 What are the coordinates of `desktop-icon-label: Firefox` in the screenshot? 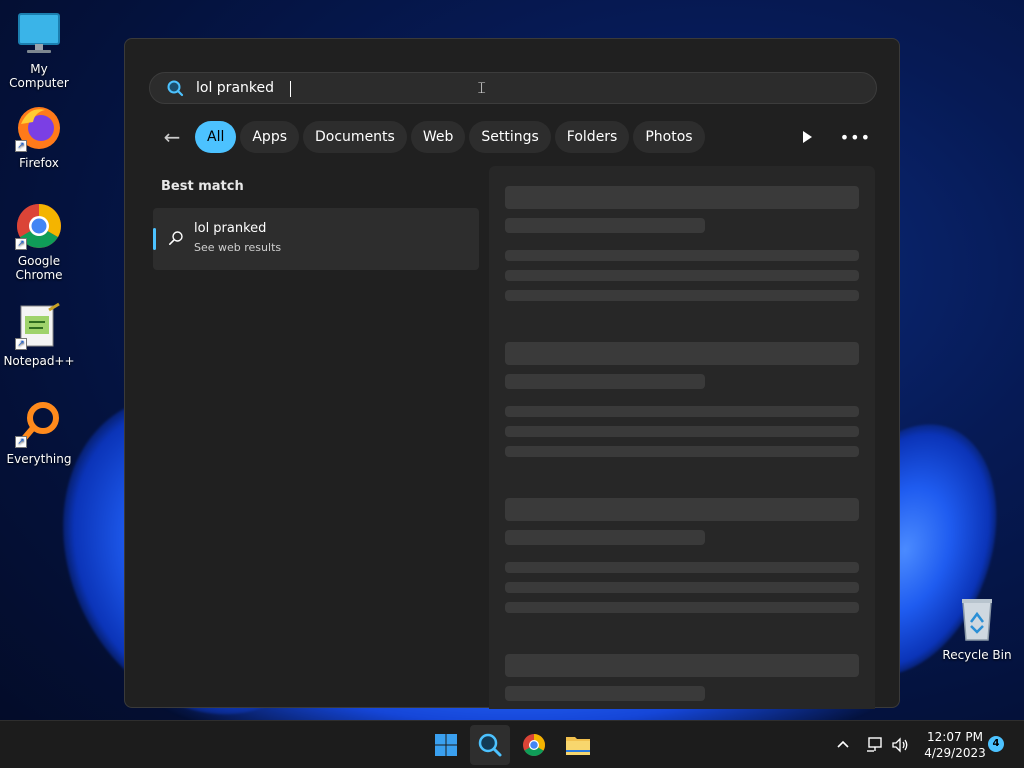 It's located at (39, 163).